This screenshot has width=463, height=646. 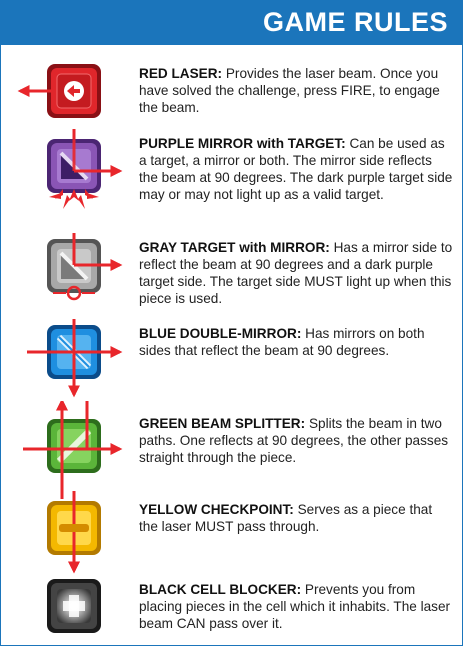 What do you see at coordinates (220, 589) in the screenshot?
I see `rule-title: BLACK CELL BLOCKER:` at bounding box center [220, 589].